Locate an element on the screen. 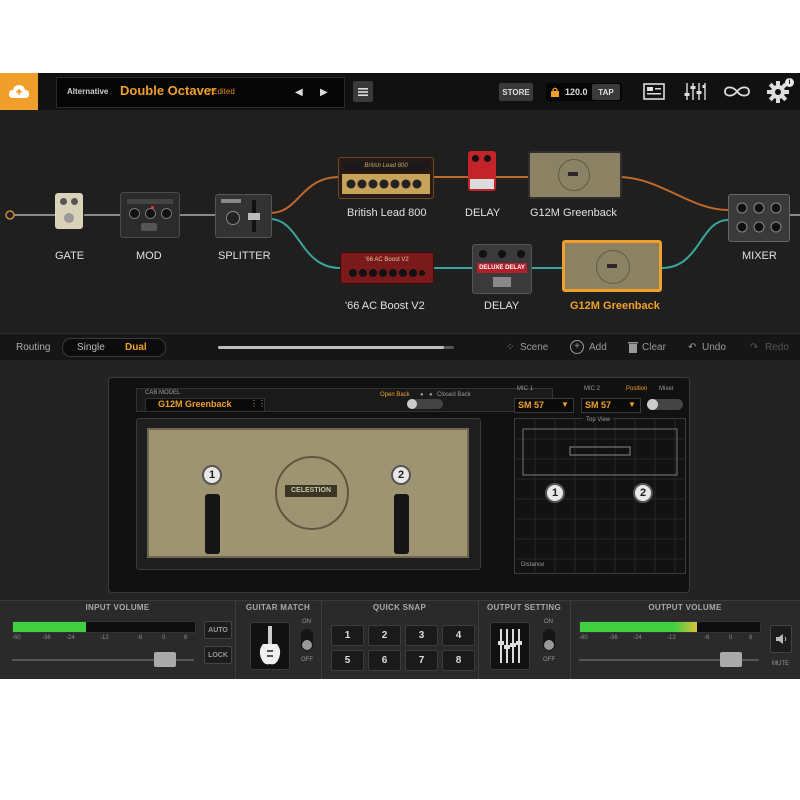  amp2-knobs is located at coordinates (387, 273).